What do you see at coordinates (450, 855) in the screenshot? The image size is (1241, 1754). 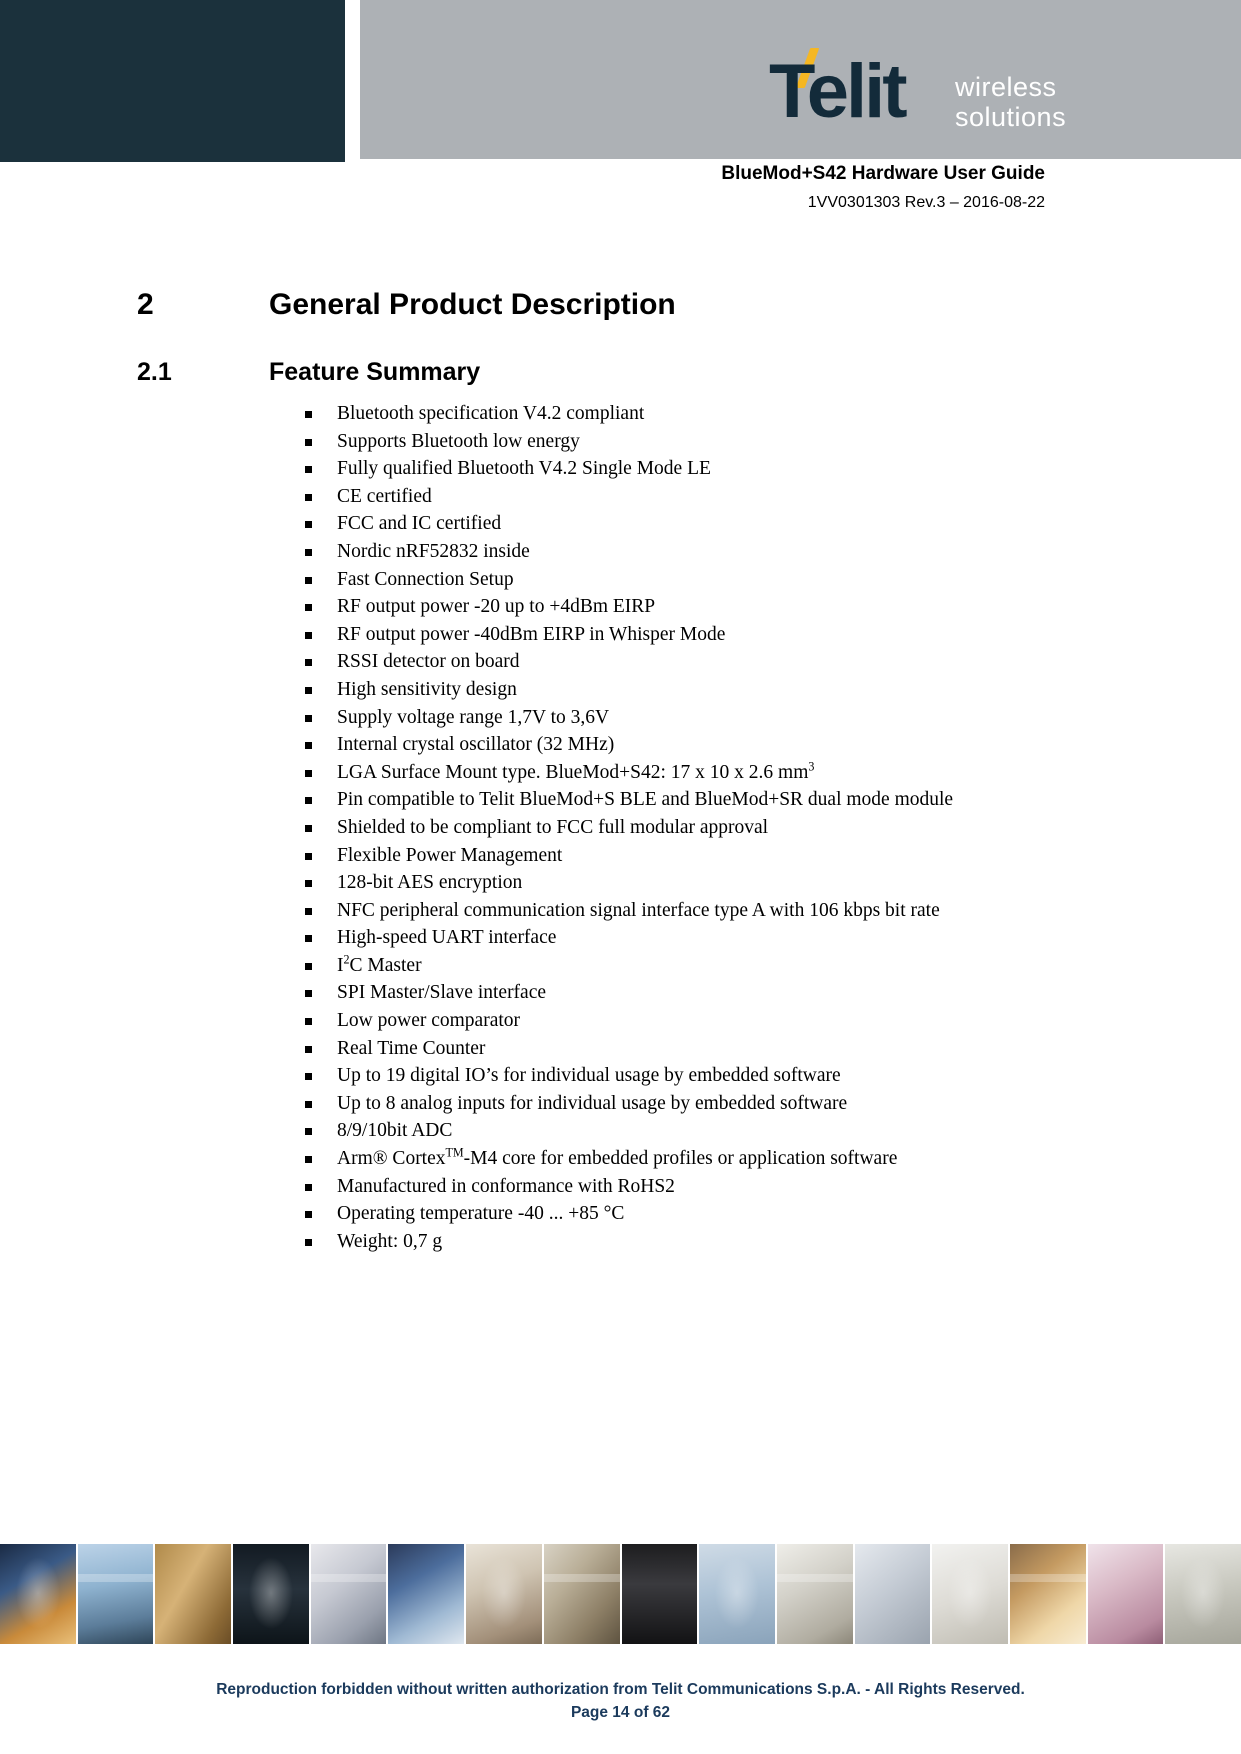 I see `feature-text: Flexible Power Management` at bounding box center [450, 855].